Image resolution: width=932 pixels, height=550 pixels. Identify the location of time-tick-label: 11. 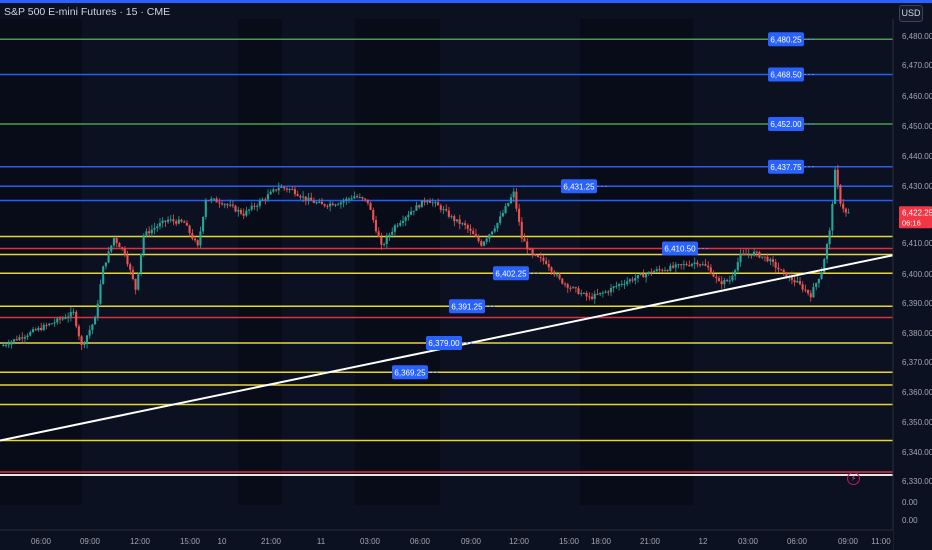
(321, 541).